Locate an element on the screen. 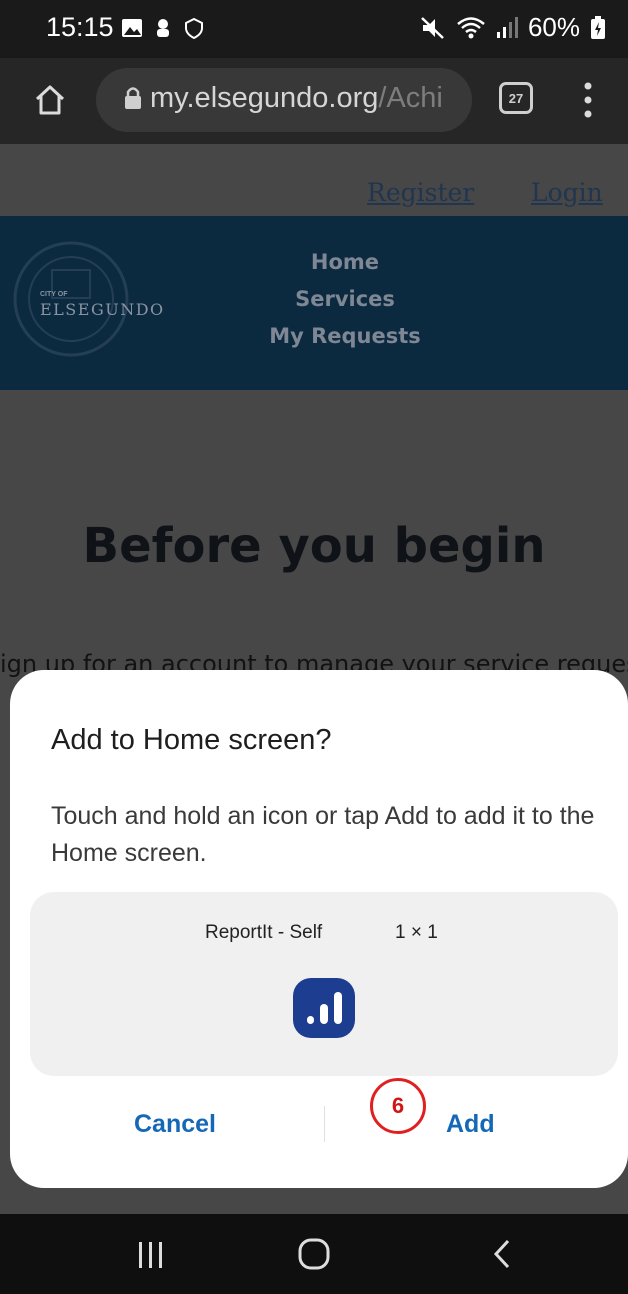 Image resolution: width=628 pixels, height=1294 pixels. notification-icon is located at coordinates (163, 28).